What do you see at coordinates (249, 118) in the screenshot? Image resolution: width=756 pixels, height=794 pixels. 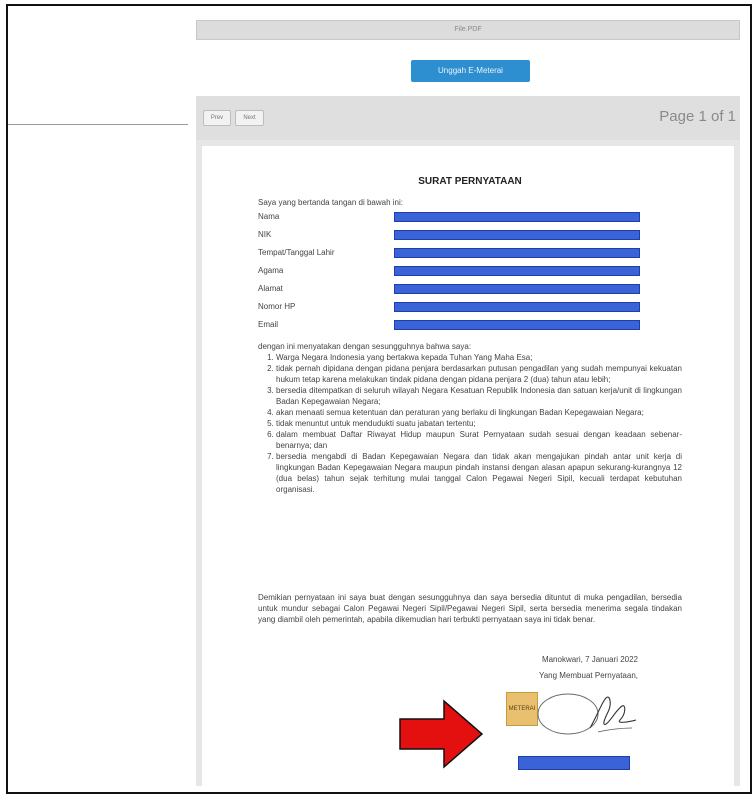 I see `next-page-button: Next` at bounding box center [249, 118].